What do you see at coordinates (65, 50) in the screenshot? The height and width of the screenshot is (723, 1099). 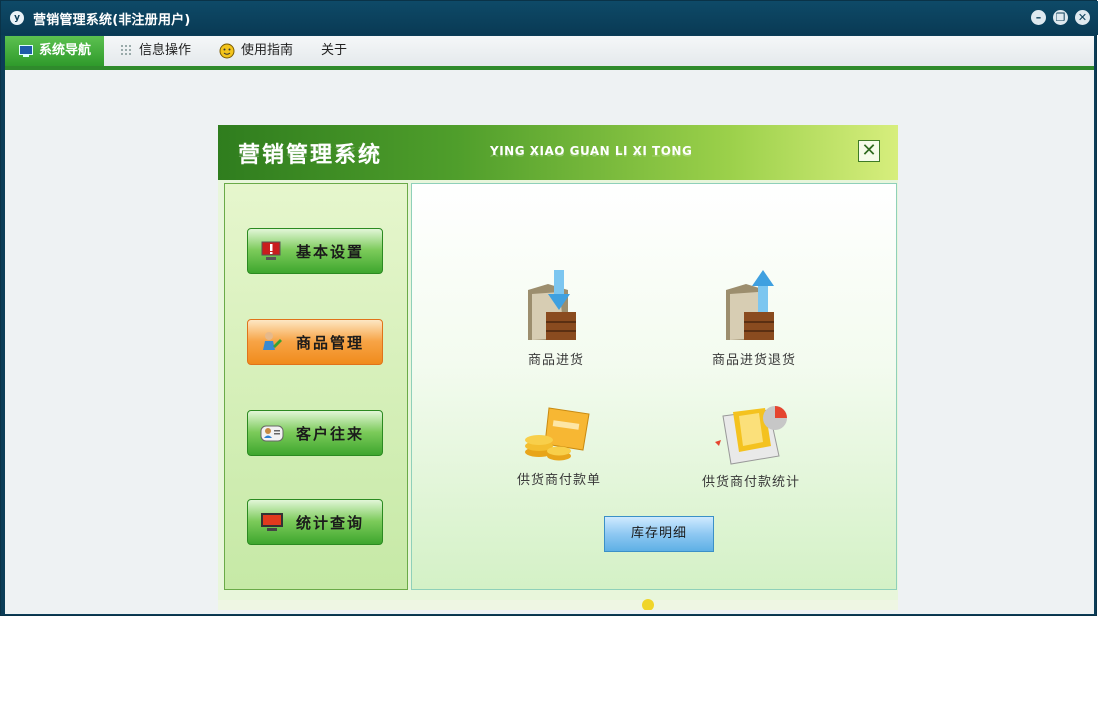 I see `menu-label: 系统导航` at bounding box center [65, 50].